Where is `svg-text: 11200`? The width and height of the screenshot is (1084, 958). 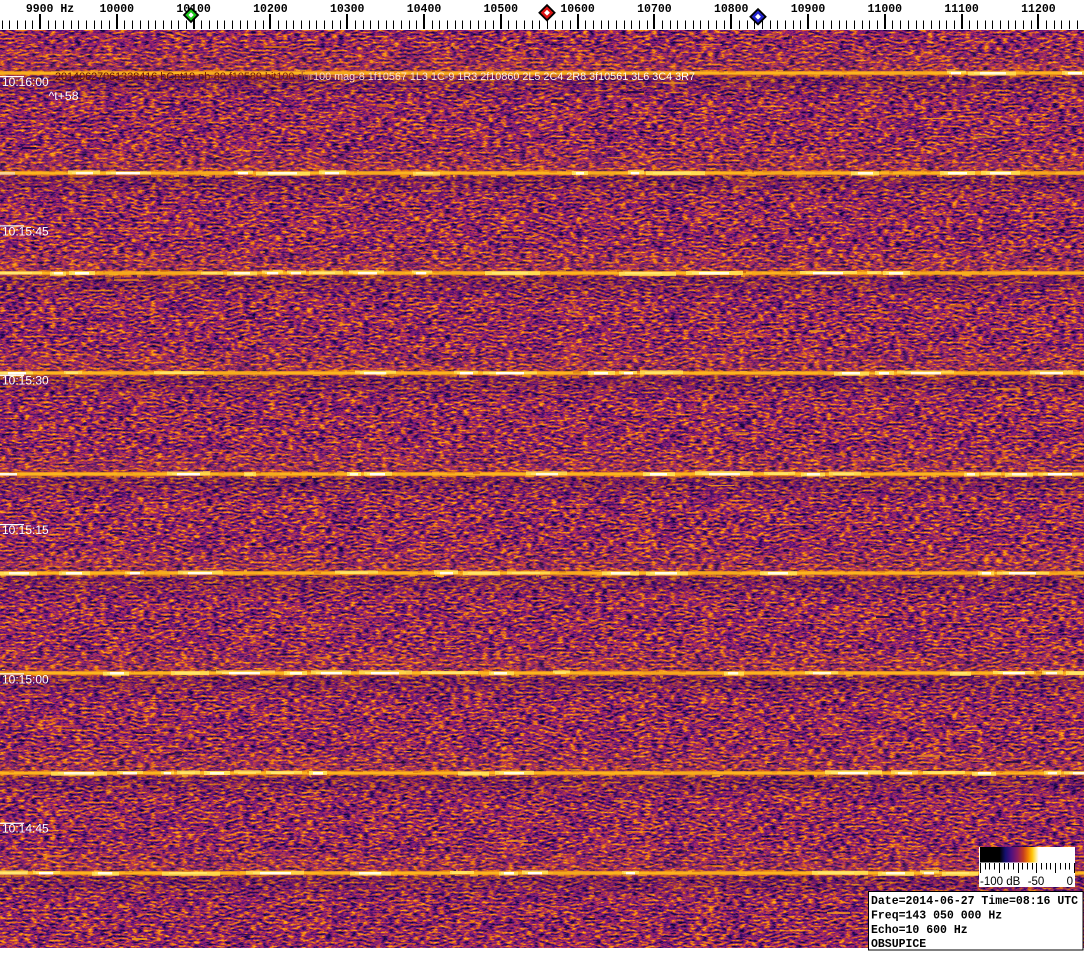
svg-text: 11200 is located at coordinates (1038, 9).